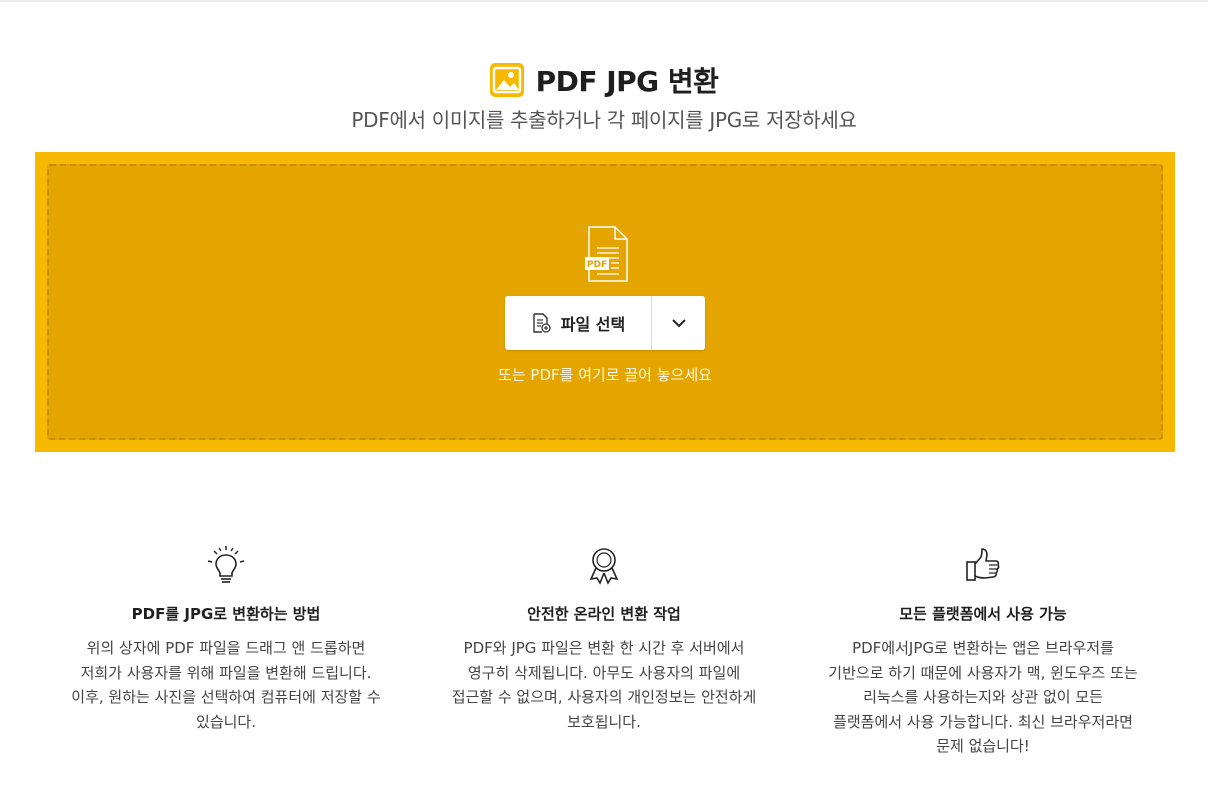 Image resolution: width=1208 pixels, height=804 pixels. I want to click on select-source-dropdown, so click(678, 323).